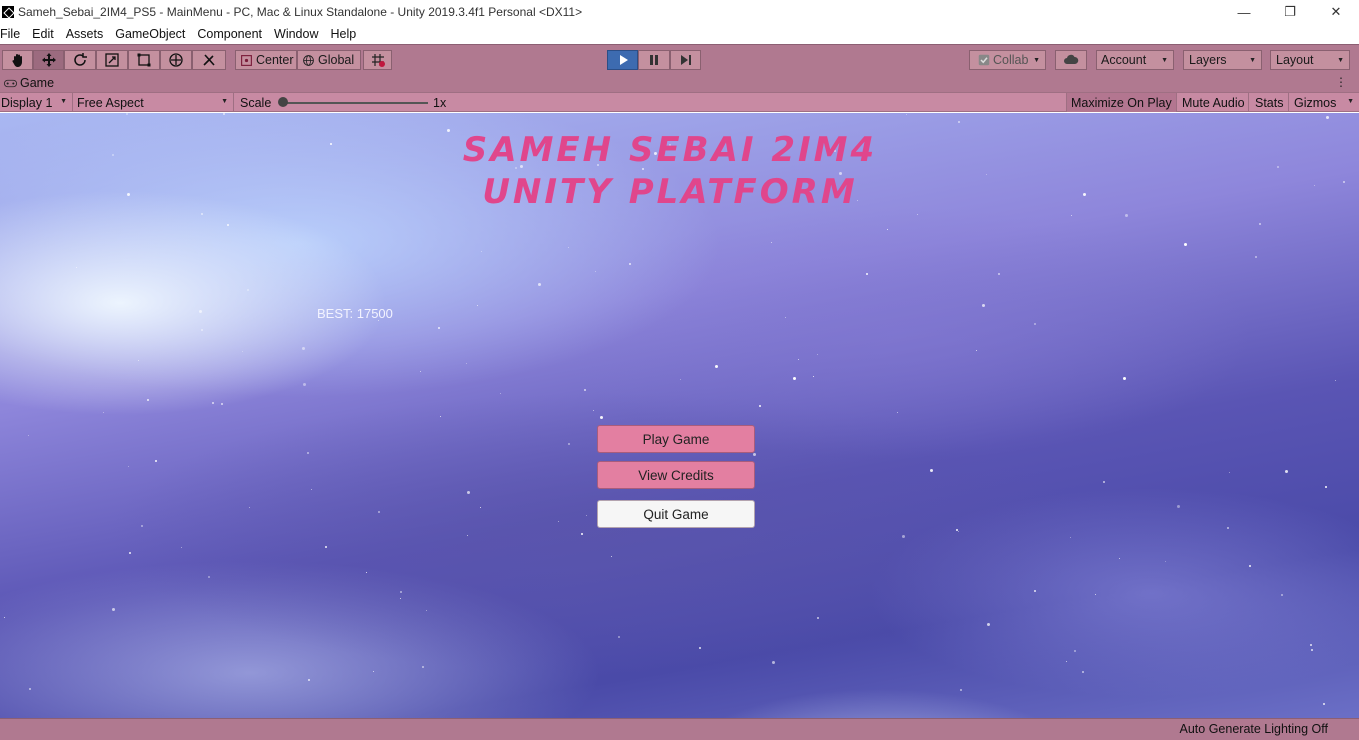 This screenshot has height=740, width=1359. I want to click on check-icon, so click(984, 60).